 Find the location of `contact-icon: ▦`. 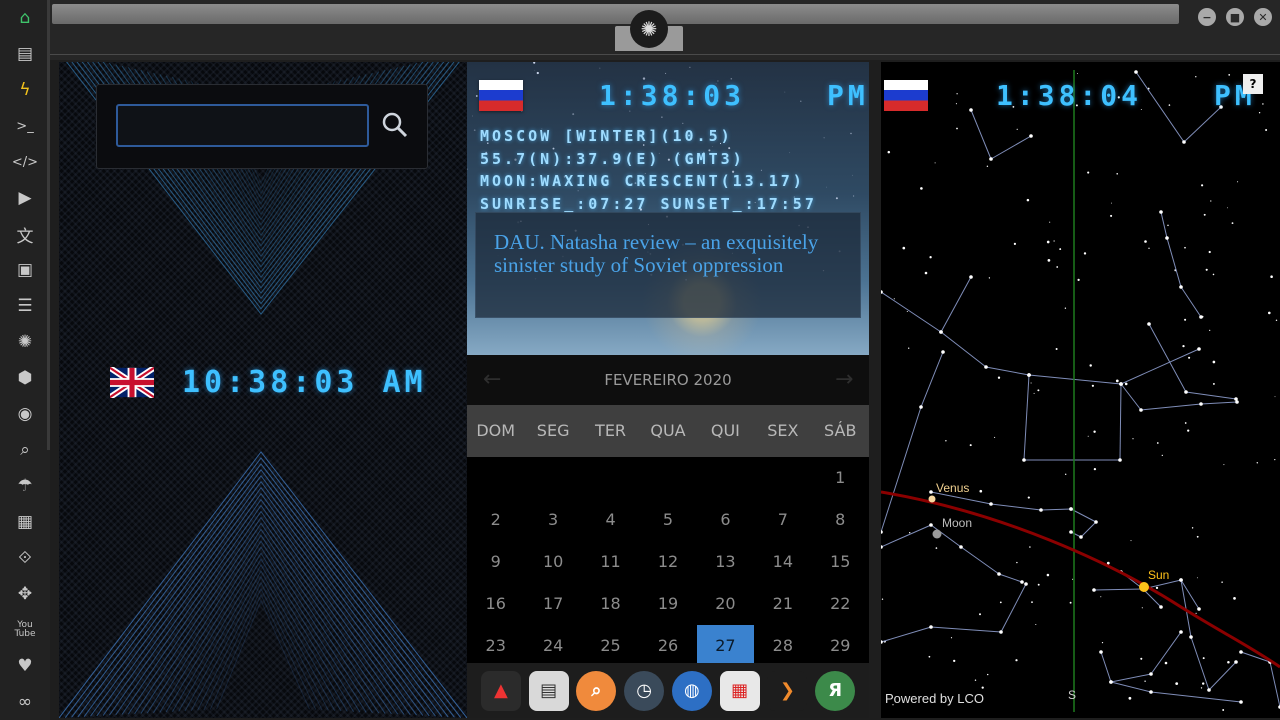

contact-icon: ▦ is located at coordinates (25, 522).